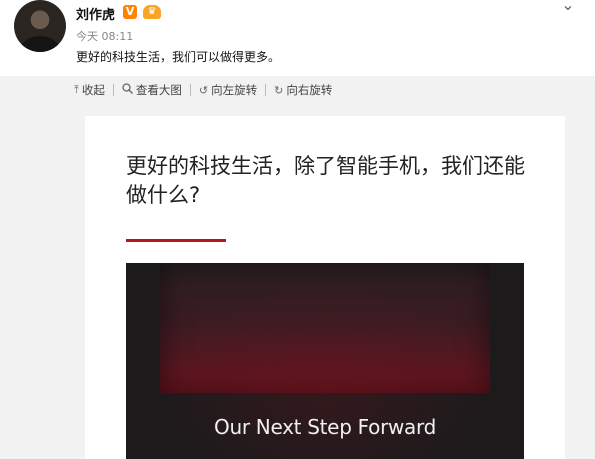 Image resolution: width=595 pixels, height=459 pixels. Describe the element at coordinates (309, 90) in the screenshot. I see `rotate-right-label: 向右旋转` at that location.